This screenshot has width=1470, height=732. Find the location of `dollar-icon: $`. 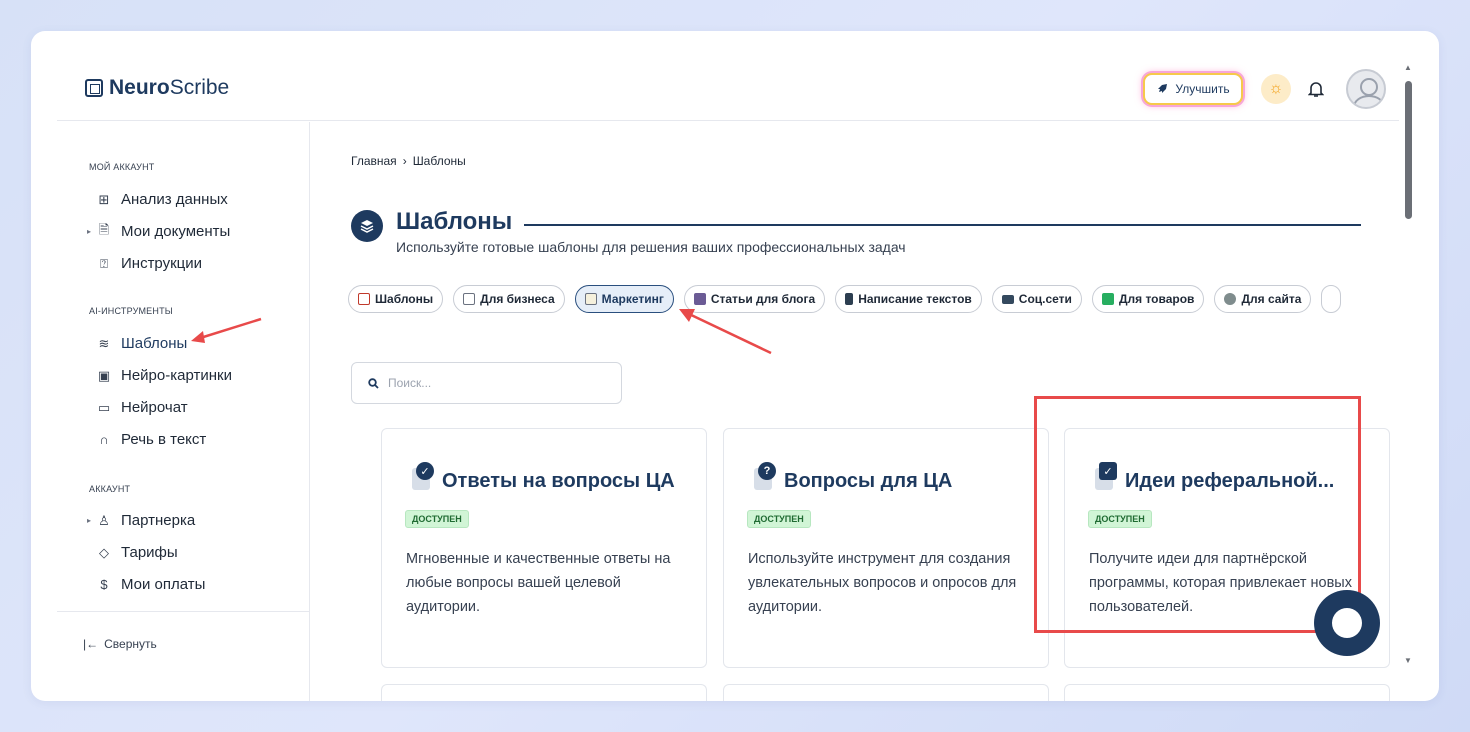

dollar-icon: $ is located at coordinates (104, 584).